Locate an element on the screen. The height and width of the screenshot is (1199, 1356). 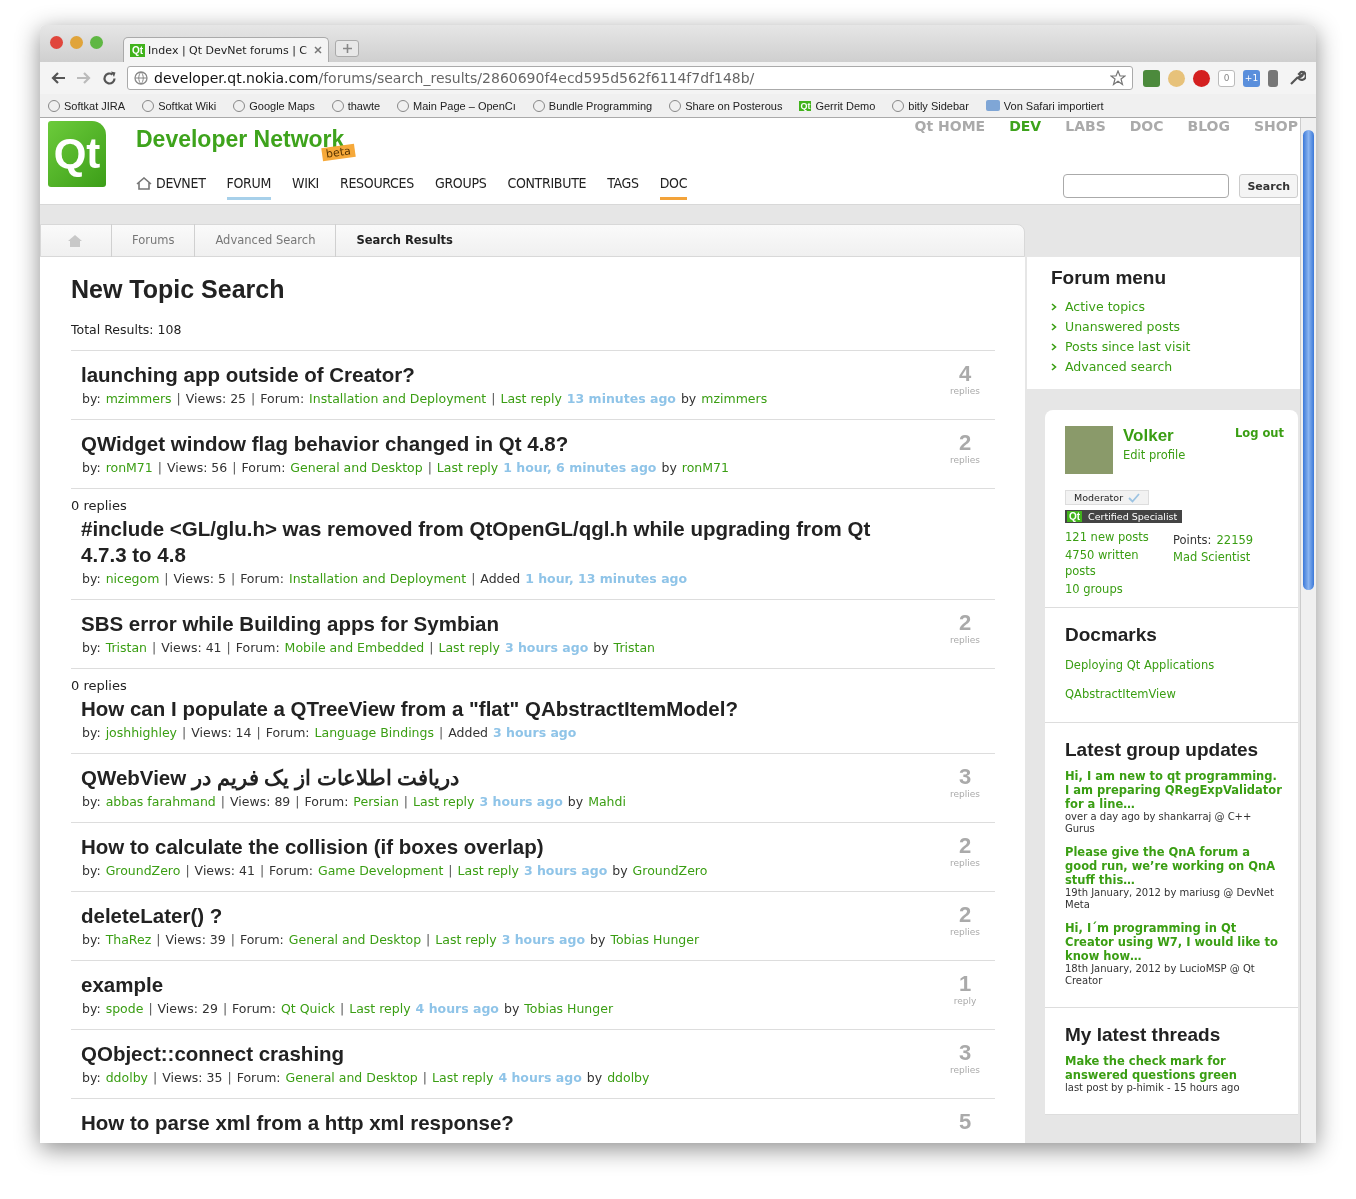
bookmark-link: Softkat Wiki is located at coordinates (179, 105).